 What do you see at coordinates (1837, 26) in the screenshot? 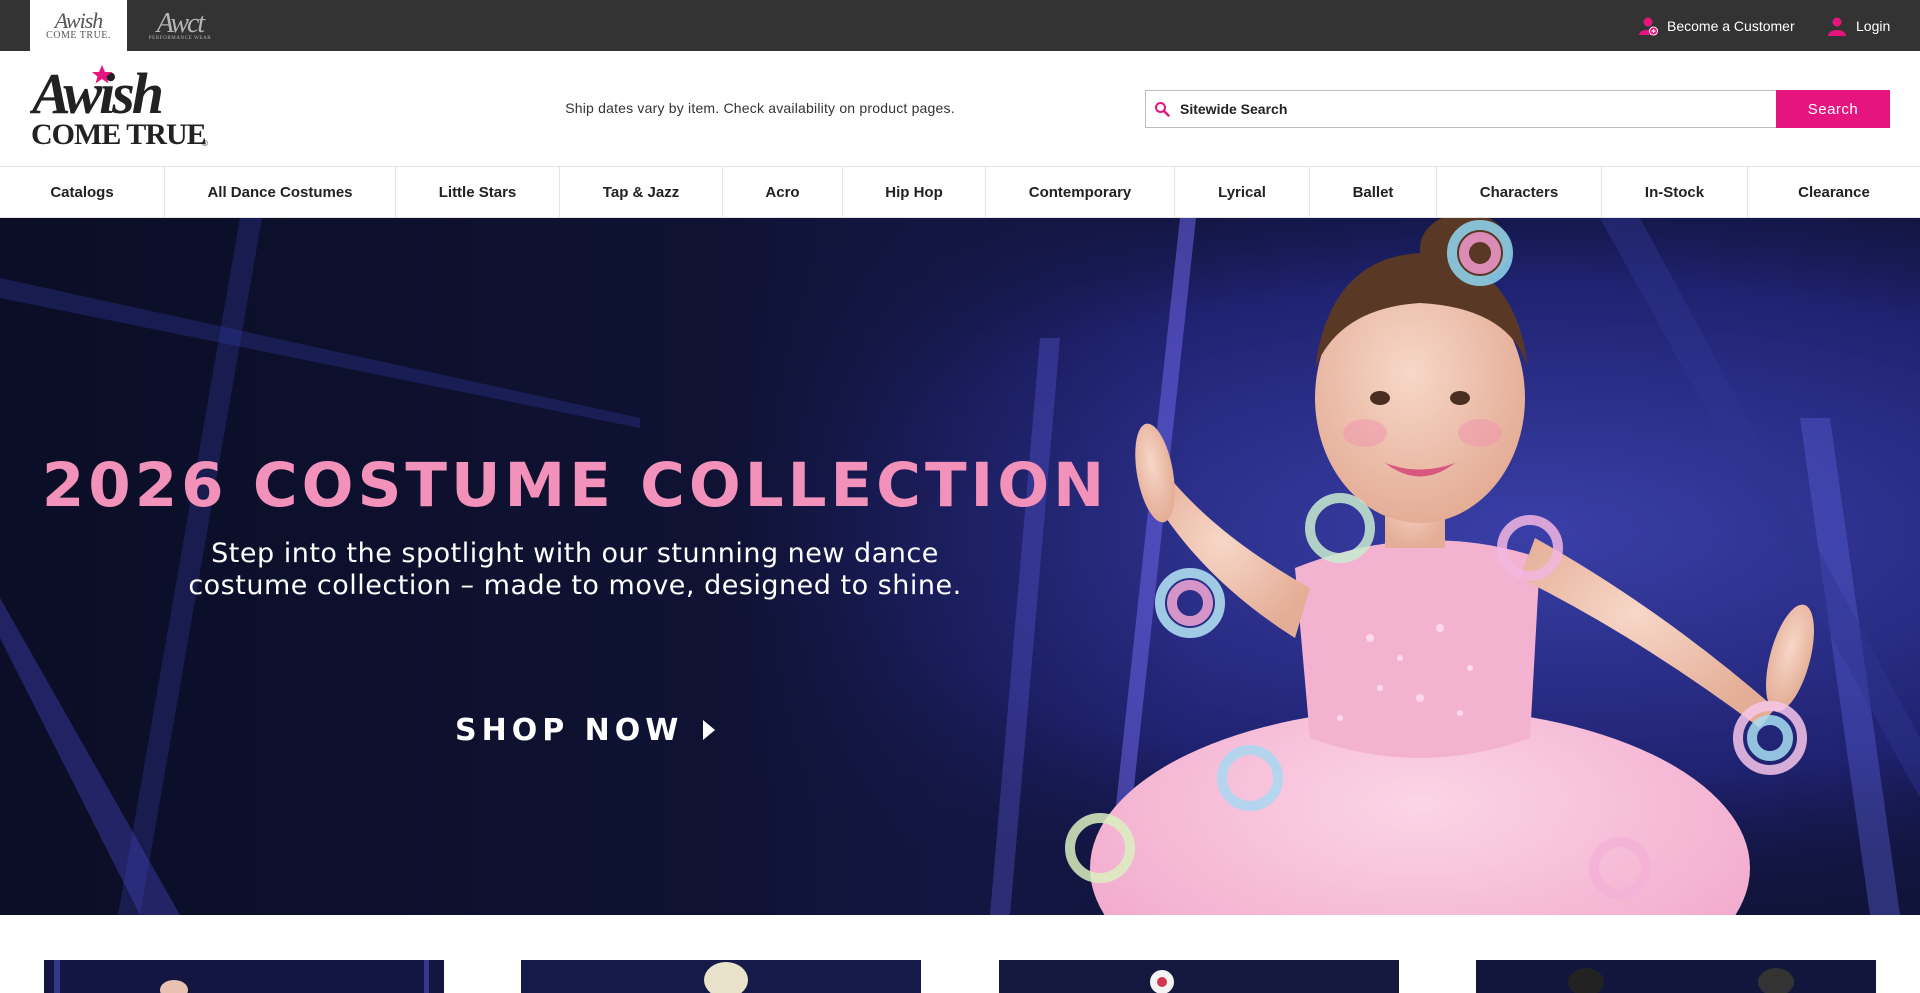
I see `user-icon` at bounding box center [1837, 26].